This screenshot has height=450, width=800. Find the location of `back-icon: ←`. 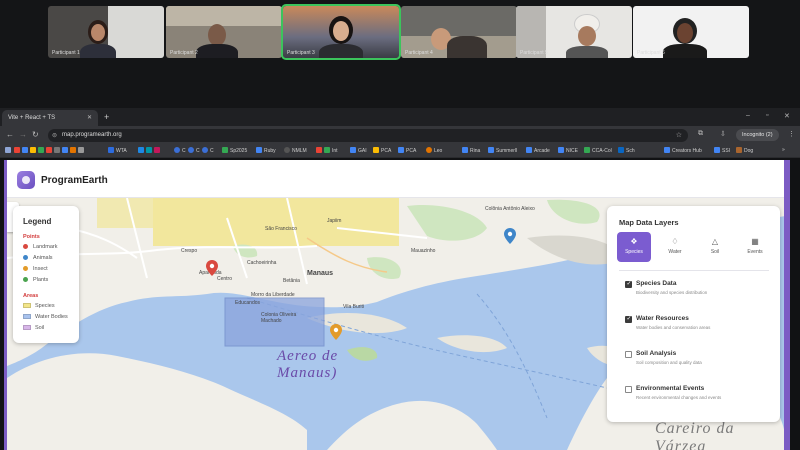

back-icon: ← is located at coordinates (10, 134).